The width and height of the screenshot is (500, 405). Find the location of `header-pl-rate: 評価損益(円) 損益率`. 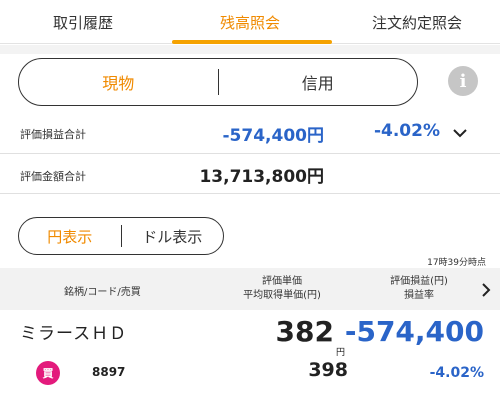

header-pl-rate: 評価損益(円) 損益率 is located at coordinates (419, 289).